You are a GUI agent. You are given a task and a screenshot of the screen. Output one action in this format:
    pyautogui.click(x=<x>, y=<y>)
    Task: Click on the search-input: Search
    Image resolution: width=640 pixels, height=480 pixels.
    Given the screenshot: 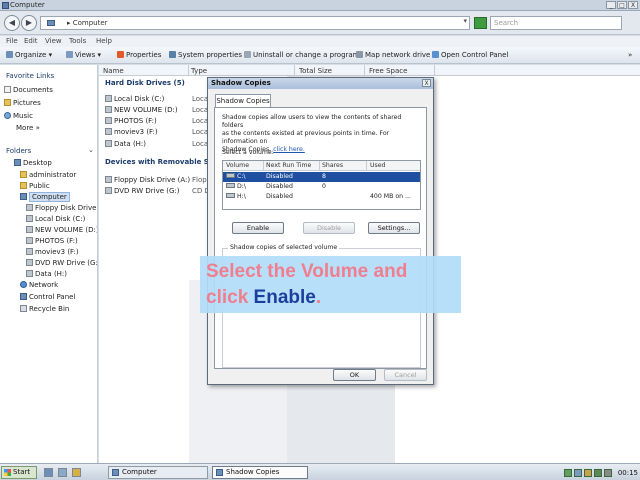 What is the action you would take?
    pyautogui.click(x=556, y=23)
    